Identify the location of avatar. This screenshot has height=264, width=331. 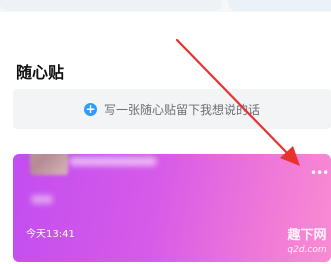
(49, 164).